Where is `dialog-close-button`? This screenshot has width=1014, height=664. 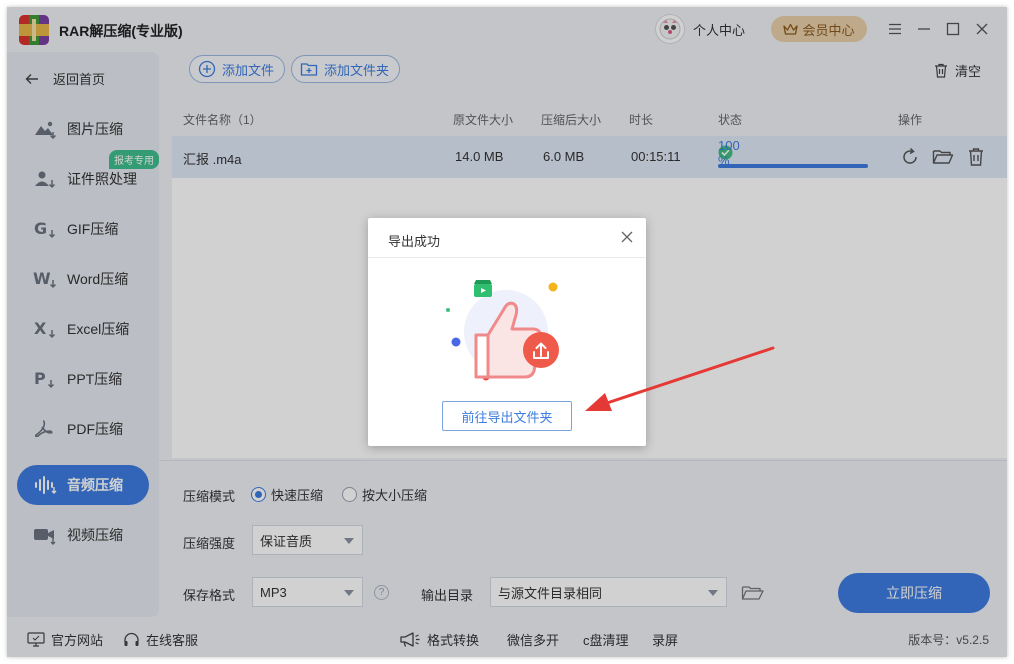
dialog-close-button is located at coordinates (627, 238).